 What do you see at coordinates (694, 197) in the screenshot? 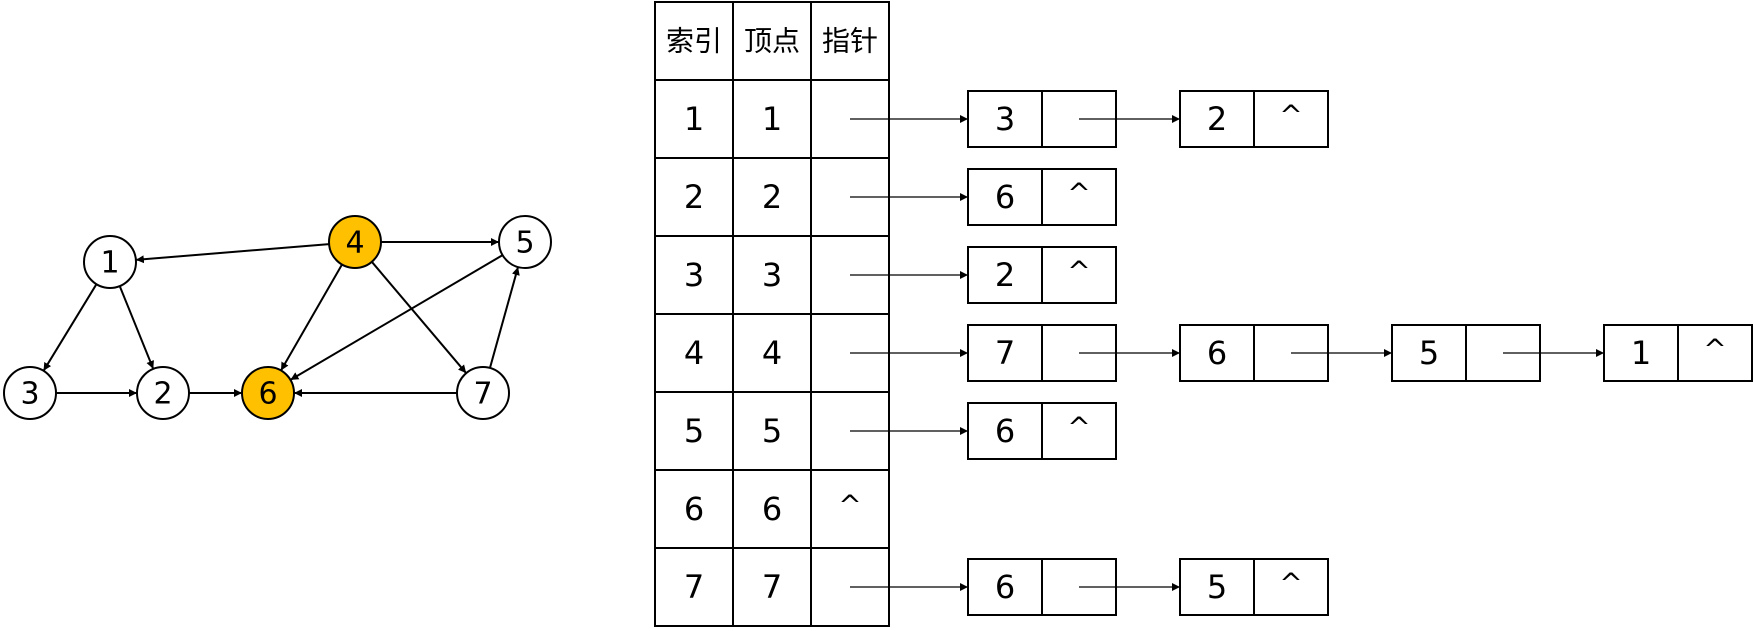
I see `table-index-cell: 2` at bounding box center [694, 197].